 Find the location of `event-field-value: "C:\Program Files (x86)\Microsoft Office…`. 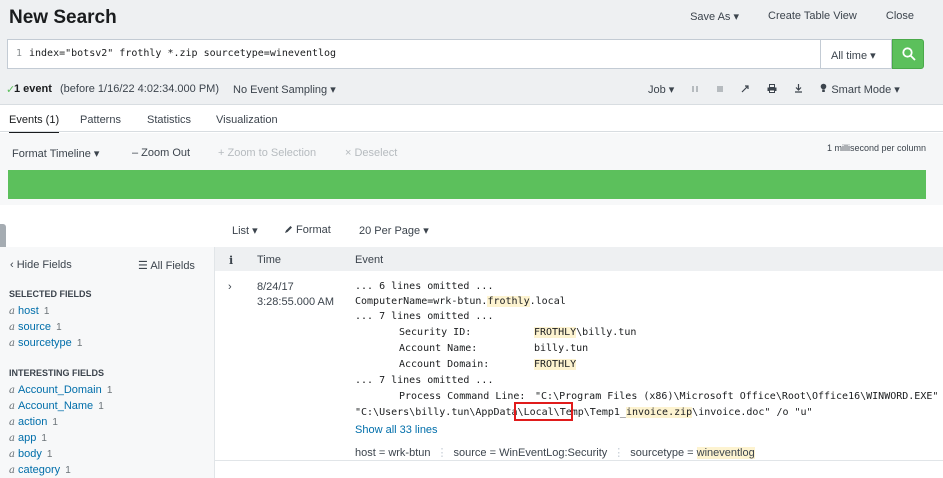

event-field-value: "C:\Program Files (x86)\Microsoft Office… is located at coordinates (739, 396).